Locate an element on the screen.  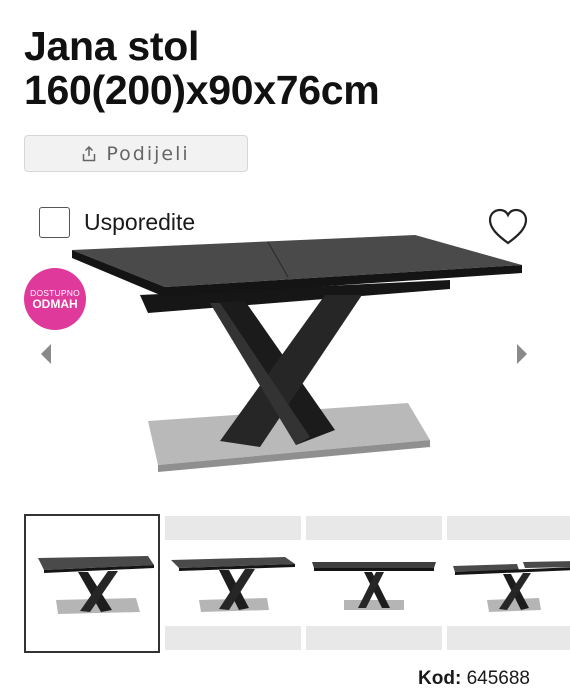
product-title-dimensions: 160(200)x90x76cm is located at coordinates (202, 90).